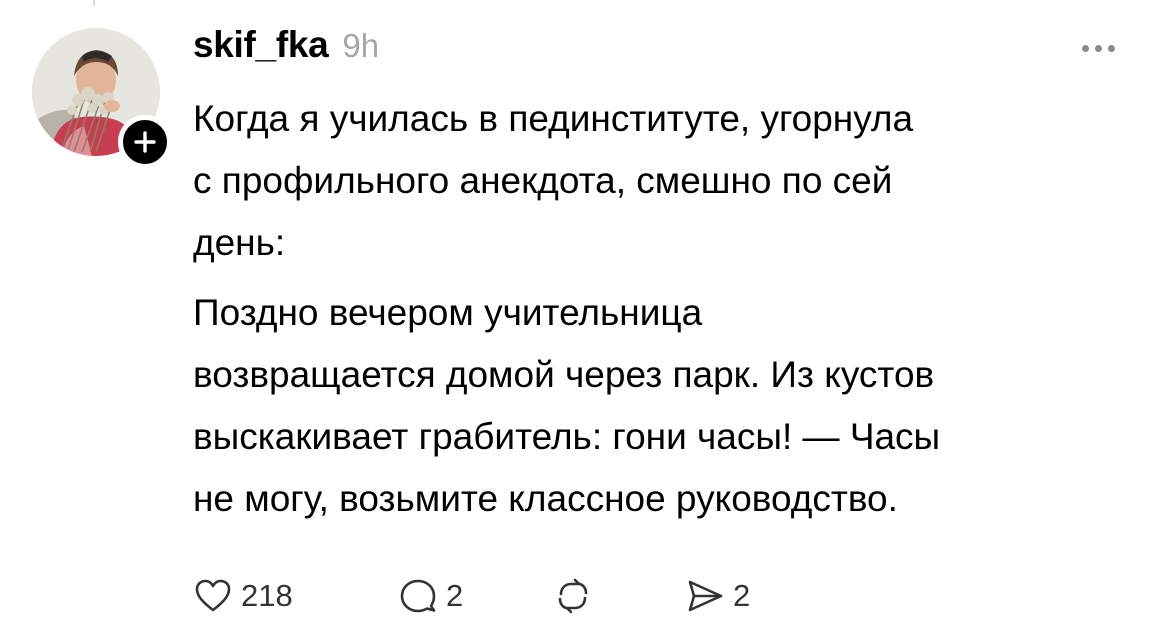 The height and width of the screenshot is (640, 1149). Describe the element at coordinates (543, 180) in the screenshot. I see `post-text-line: с профильного анекдота, смешно по сей` at that location.